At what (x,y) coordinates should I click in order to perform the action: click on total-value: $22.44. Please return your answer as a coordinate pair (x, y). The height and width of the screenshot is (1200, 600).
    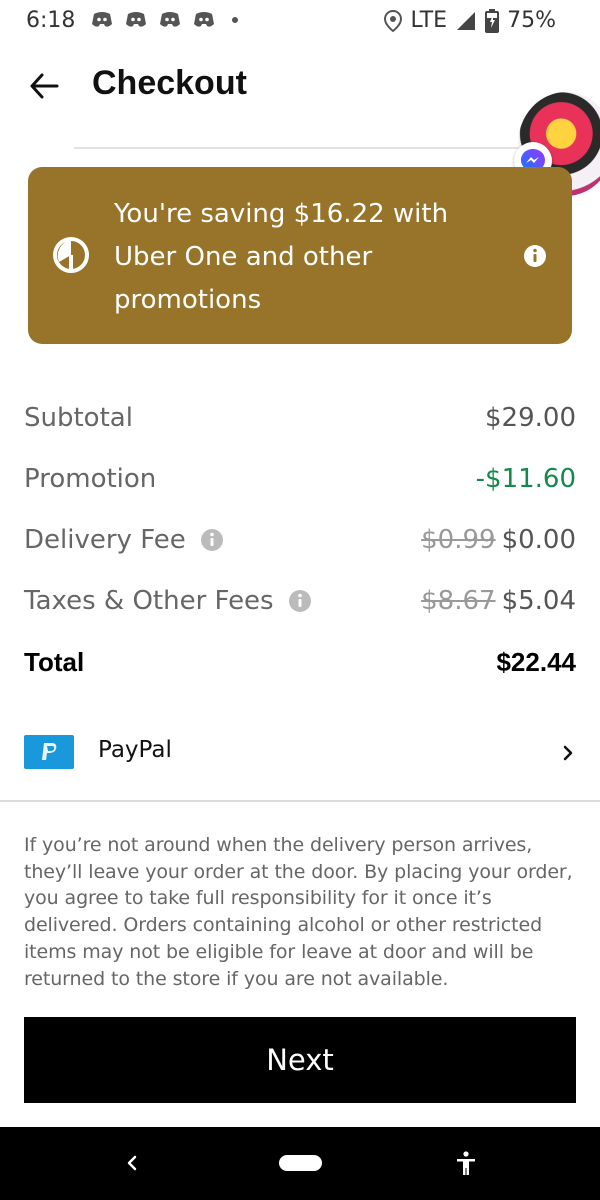
    Looking at the image, I should click on (536, 661).